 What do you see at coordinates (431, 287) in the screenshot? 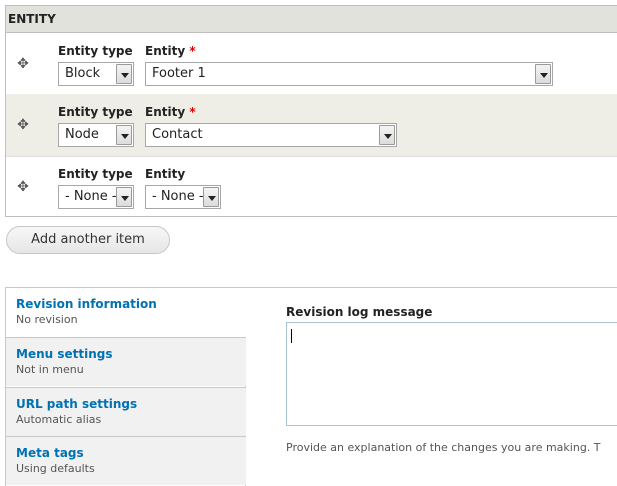
I see `panel-divider` at bounding box center [431, 287].